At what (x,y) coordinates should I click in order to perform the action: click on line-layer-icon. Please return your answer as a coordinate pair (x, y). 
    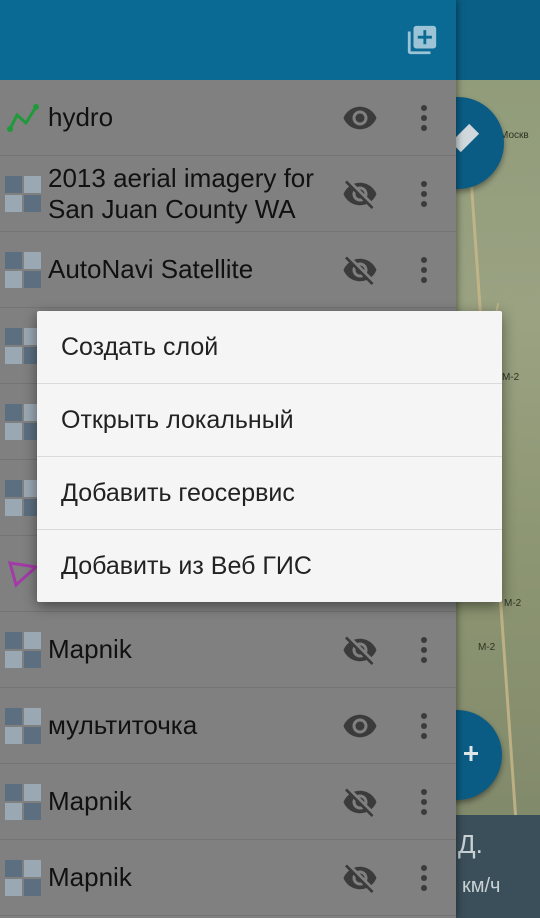
    Looking at the image, I should click on (23, 117).